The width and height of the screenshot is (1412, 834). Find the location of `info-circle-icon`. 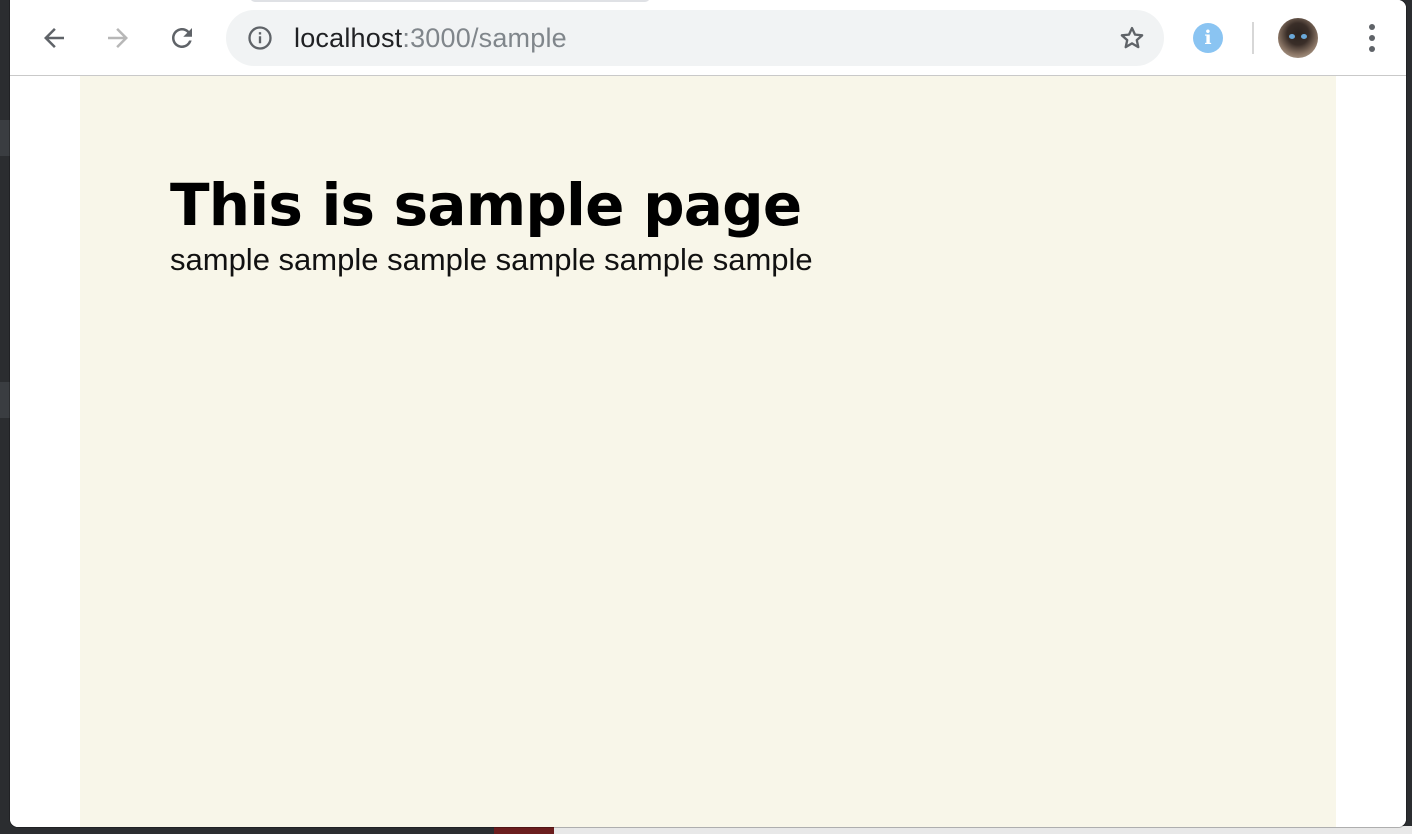

info-circle-icon is located at coordinates (260, 38).